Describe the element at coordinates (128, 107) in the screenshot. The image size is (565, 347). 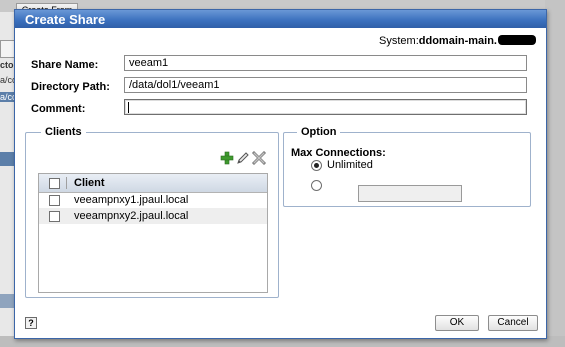
I see `text-caret` at that location.